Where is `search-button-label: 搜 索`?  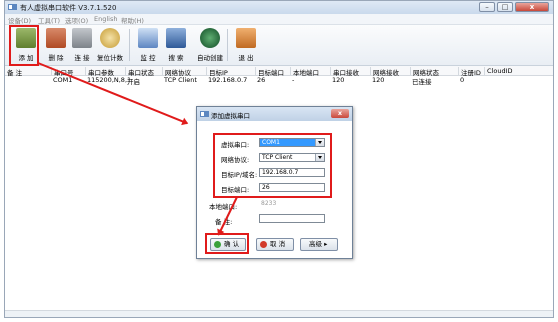
search-button-label: 搜 索 is located at coordinates (176, 58).